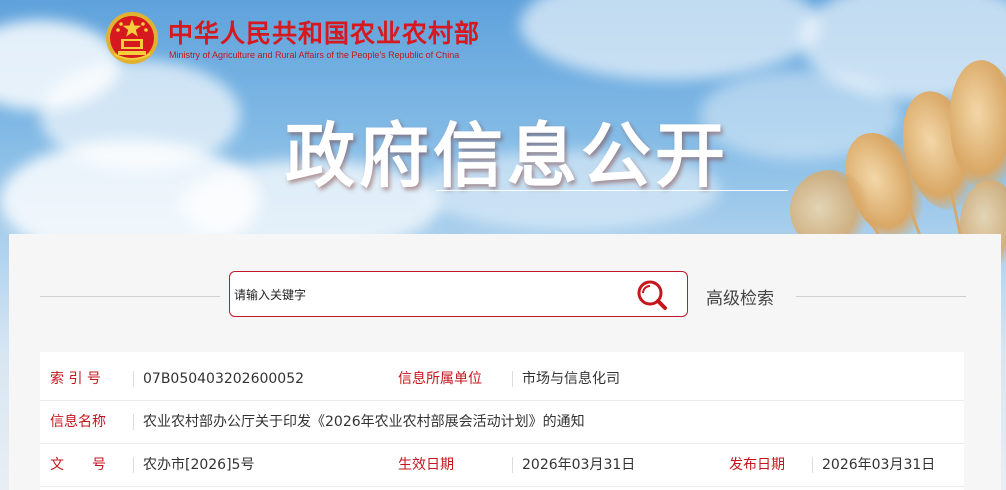 This screenshot has width=1006, height=490. I want to click on table-row: 信息名称 农业农村部办公厅关于印发《2026年农业农村部展会活动计划》的通知, so click(502, 422).